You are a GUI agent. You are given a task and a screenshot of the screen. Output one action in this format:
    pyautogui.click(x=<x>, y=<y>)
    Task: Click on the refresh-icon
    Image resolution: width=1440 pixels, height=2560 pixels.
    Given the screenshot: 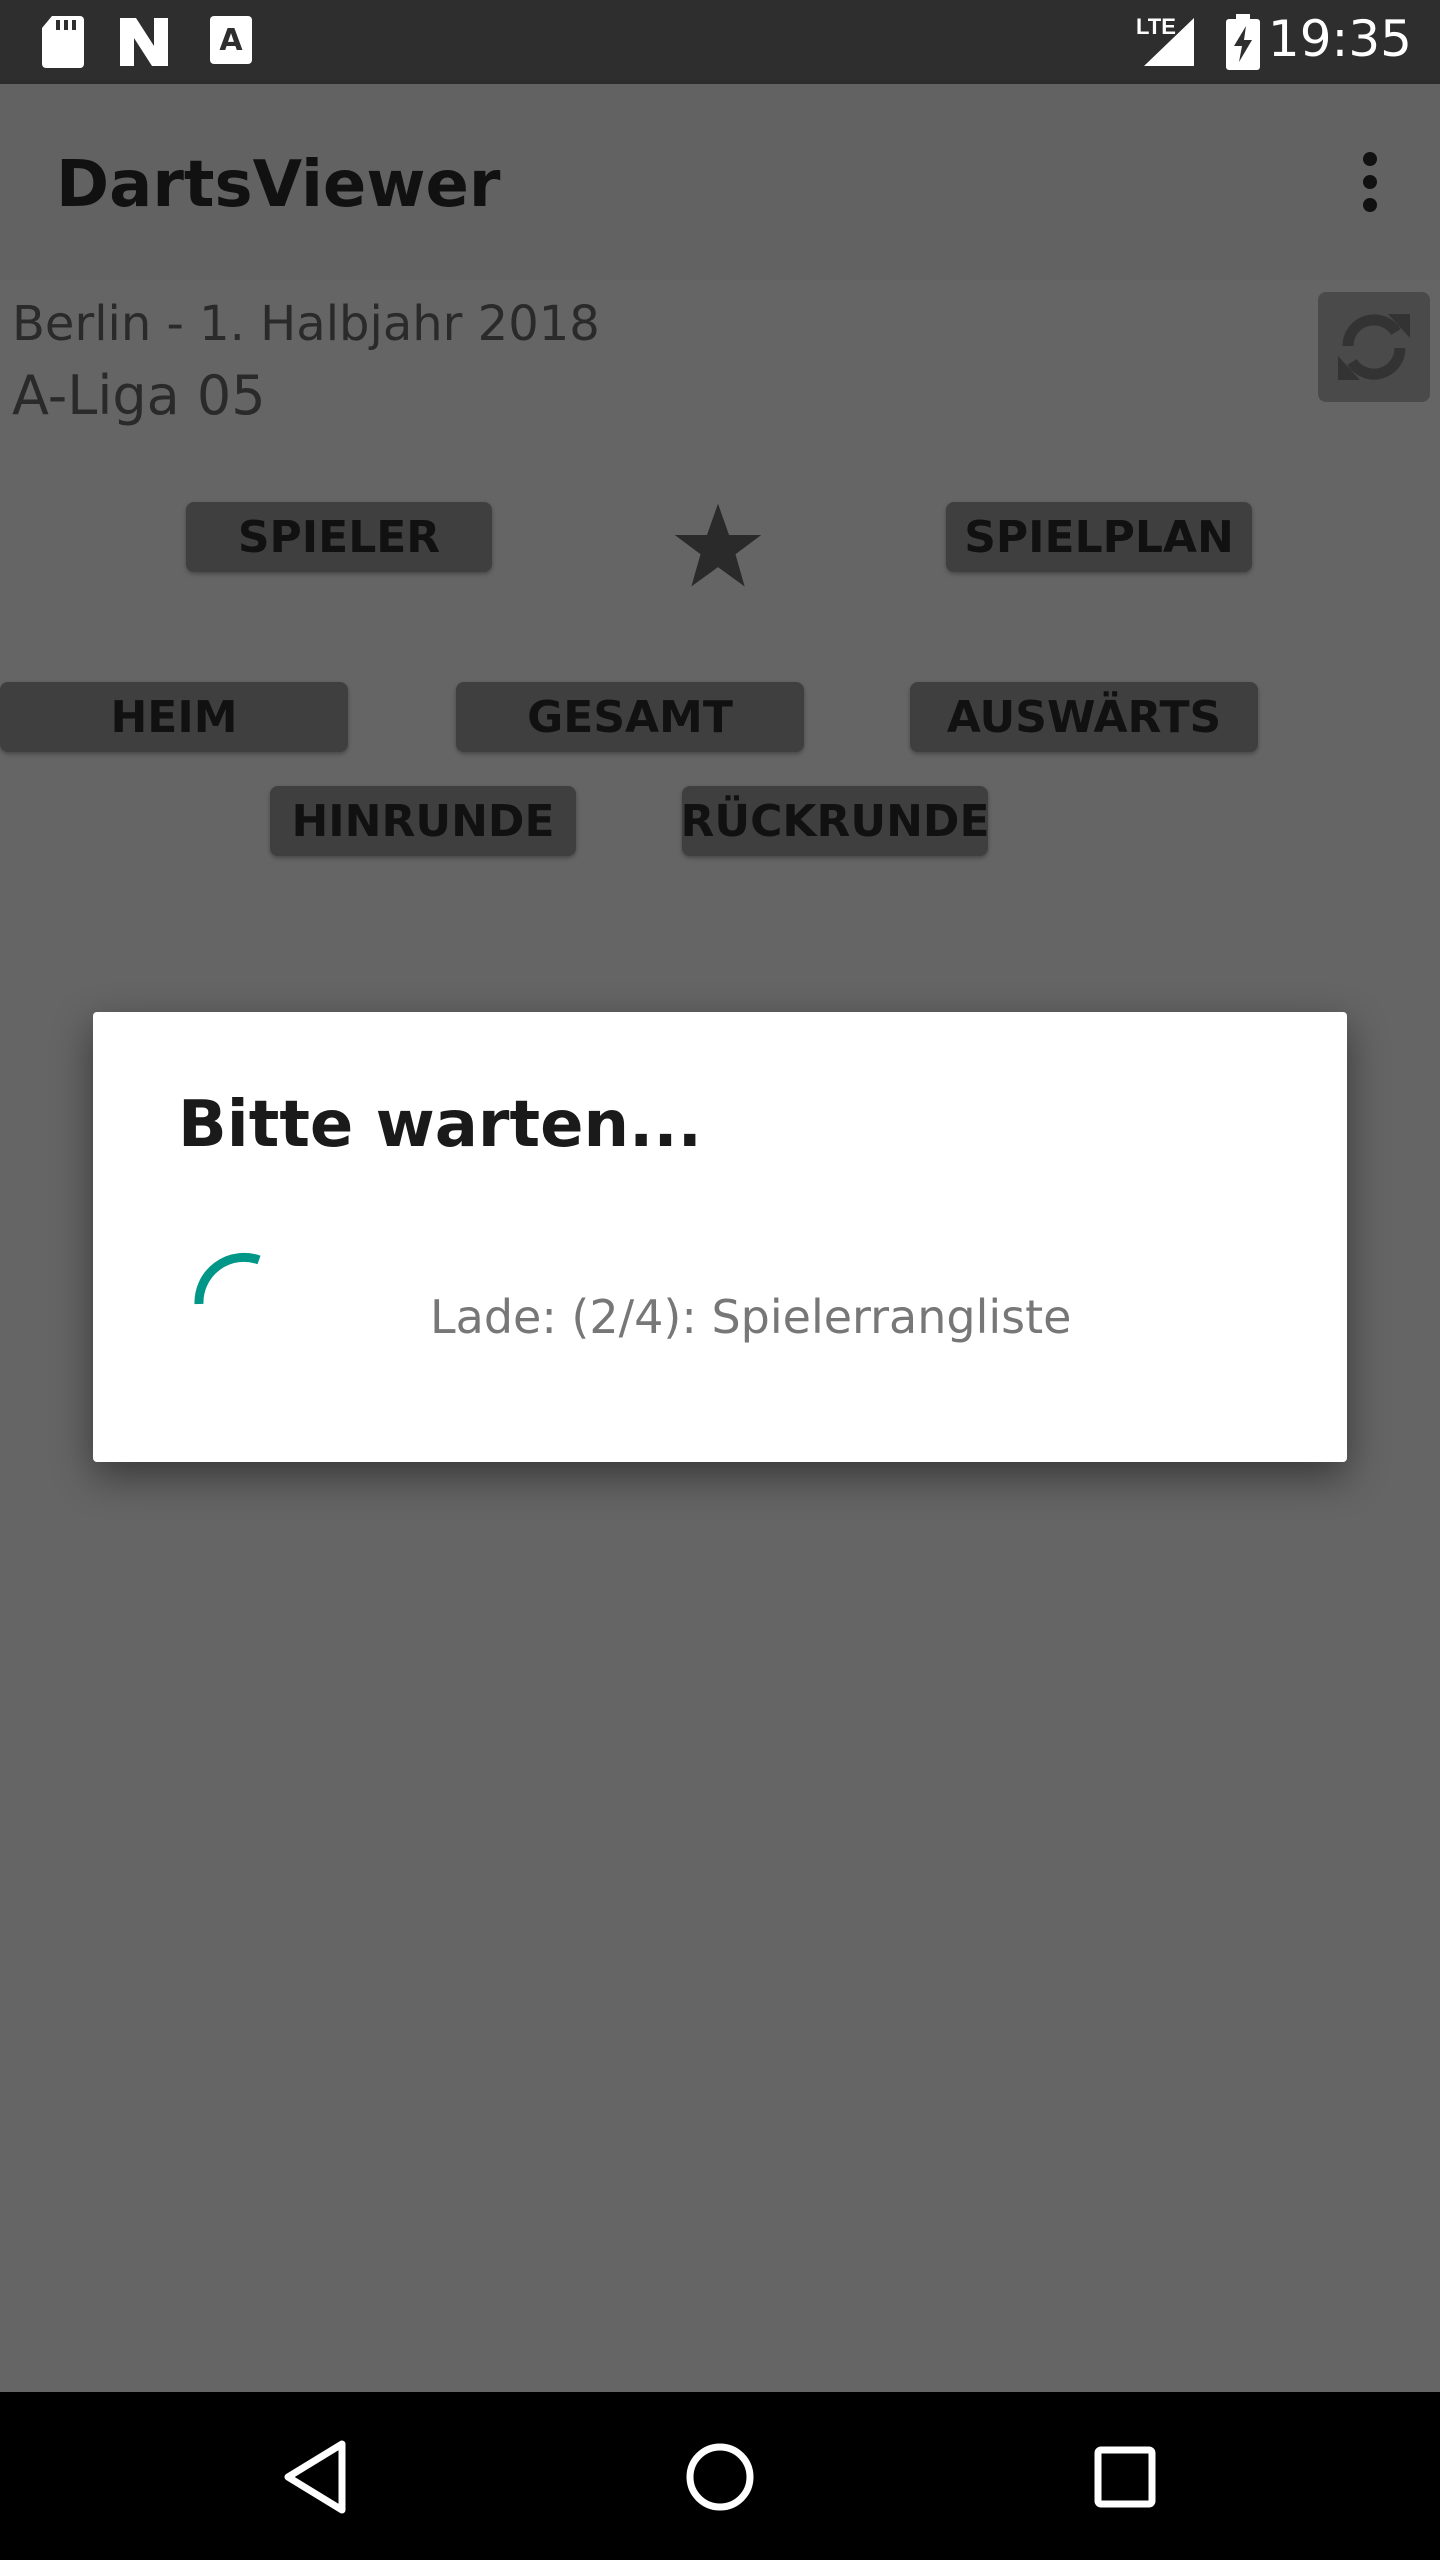 What is the action you would take?
    pyautogui.click(x=1374, y=347)
    